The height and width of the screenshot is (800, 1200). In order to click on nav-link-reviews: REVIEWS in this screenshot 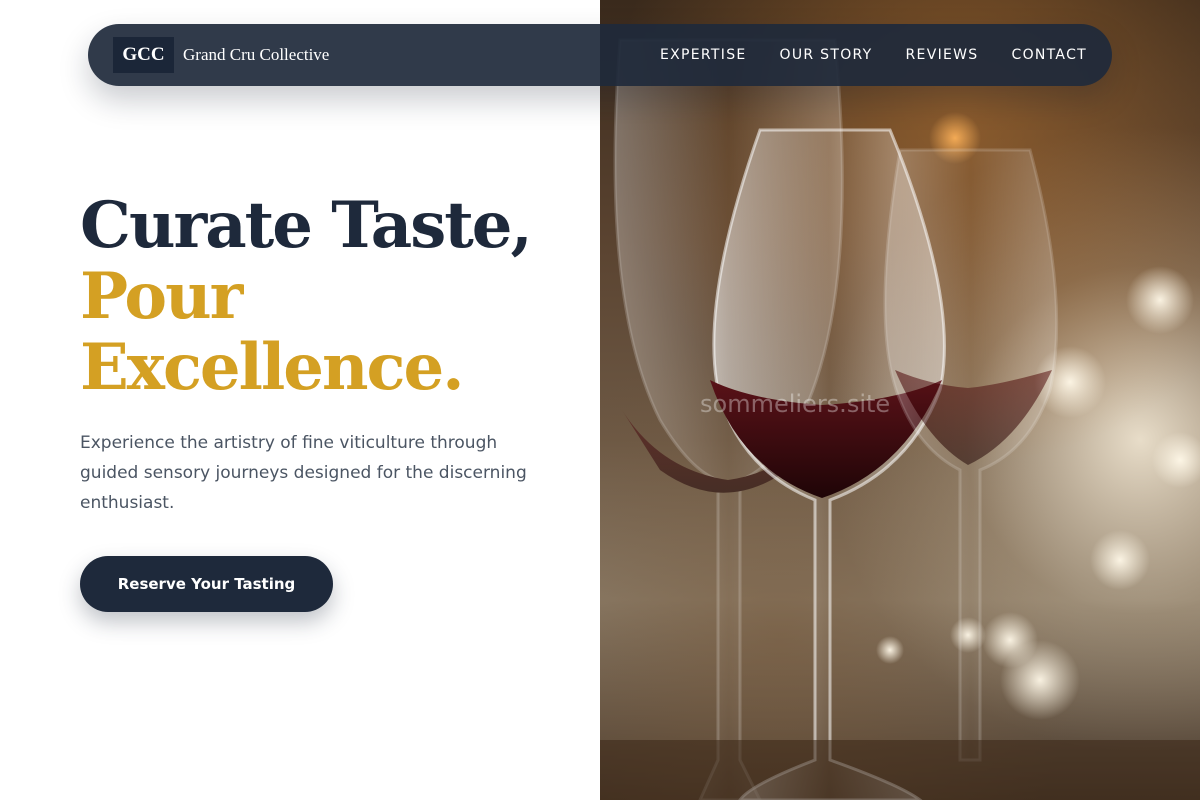, I will do `click(942, 55)`.